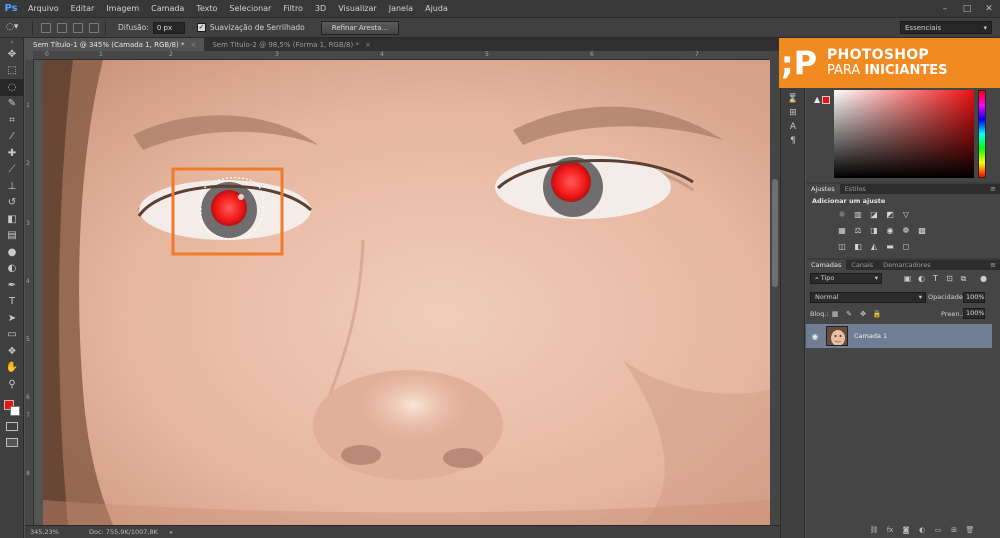 This screenshot has width=1000, height=538. Describe the element at coordinates (970, 531) in the screenshot. I see `delete-layer-icon: 🗑` at that location.